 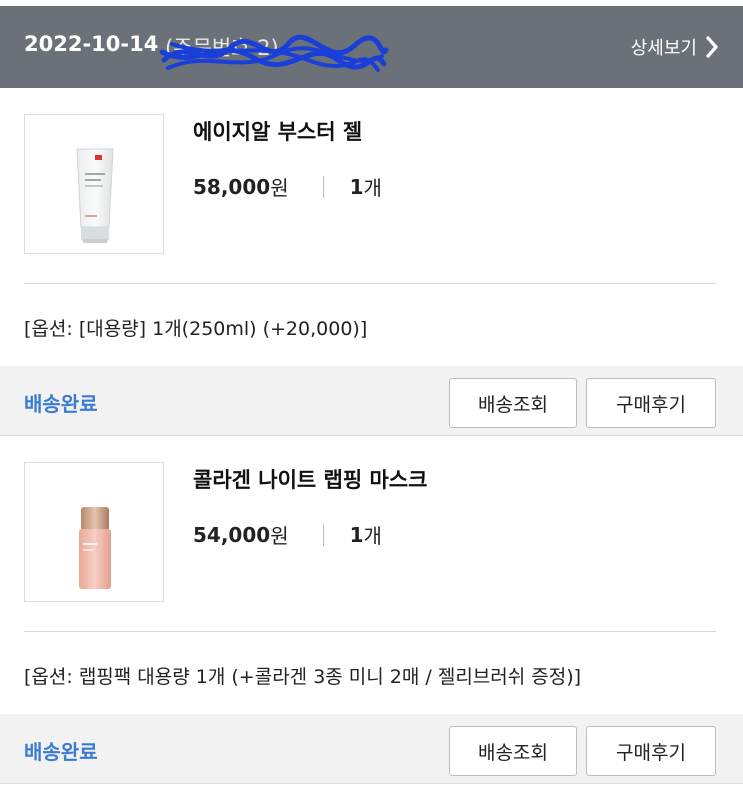 What do you see at coordinates (91, 44) in the screenshot?
I see `order-date: 2022-10-14` at bounding box center [91, 44].